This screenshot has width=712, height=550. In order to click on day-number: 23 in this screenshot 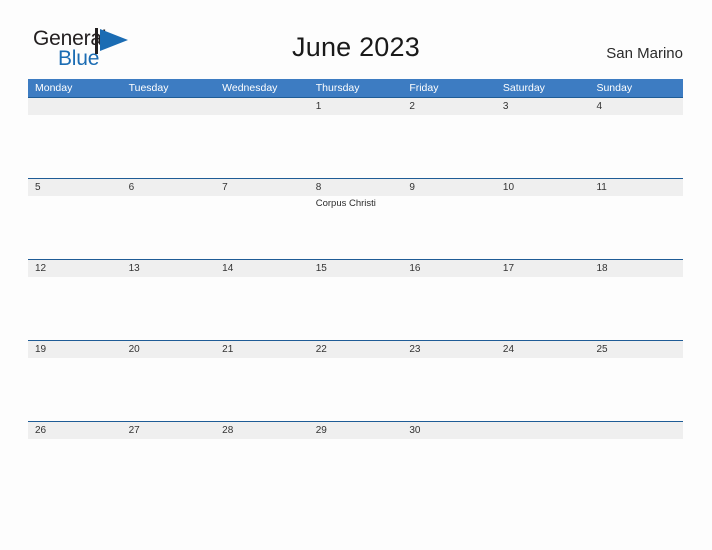, I will do `click(449, 349)`.